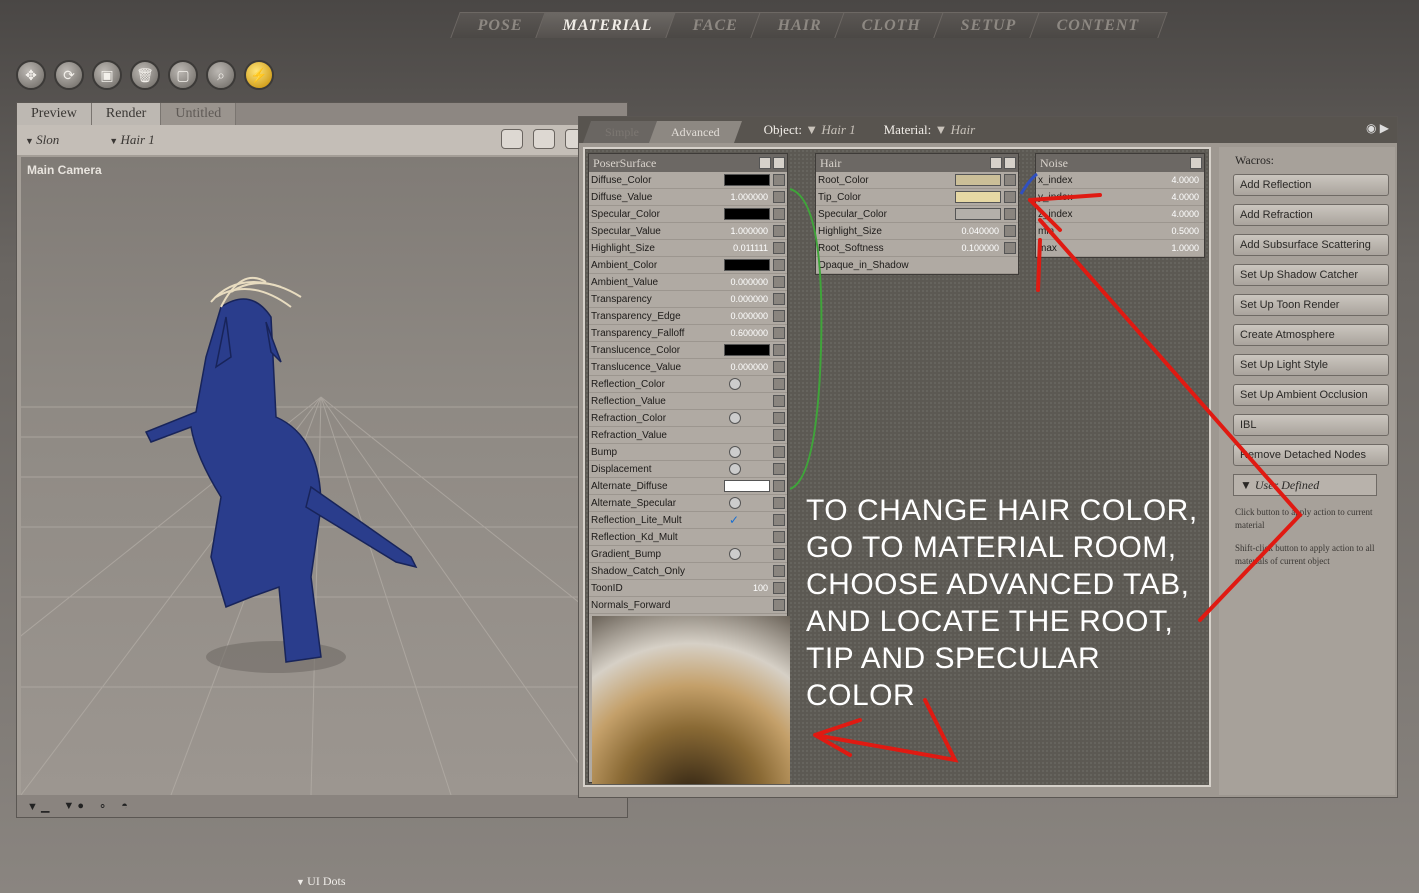 The width and height of the screenshot is (1419, 893). What do you see at coordinates (688, 231) in the screenshot?
I see `node-parameter-row: Specular_Value 1.000000` at bounding box center [688, 231].